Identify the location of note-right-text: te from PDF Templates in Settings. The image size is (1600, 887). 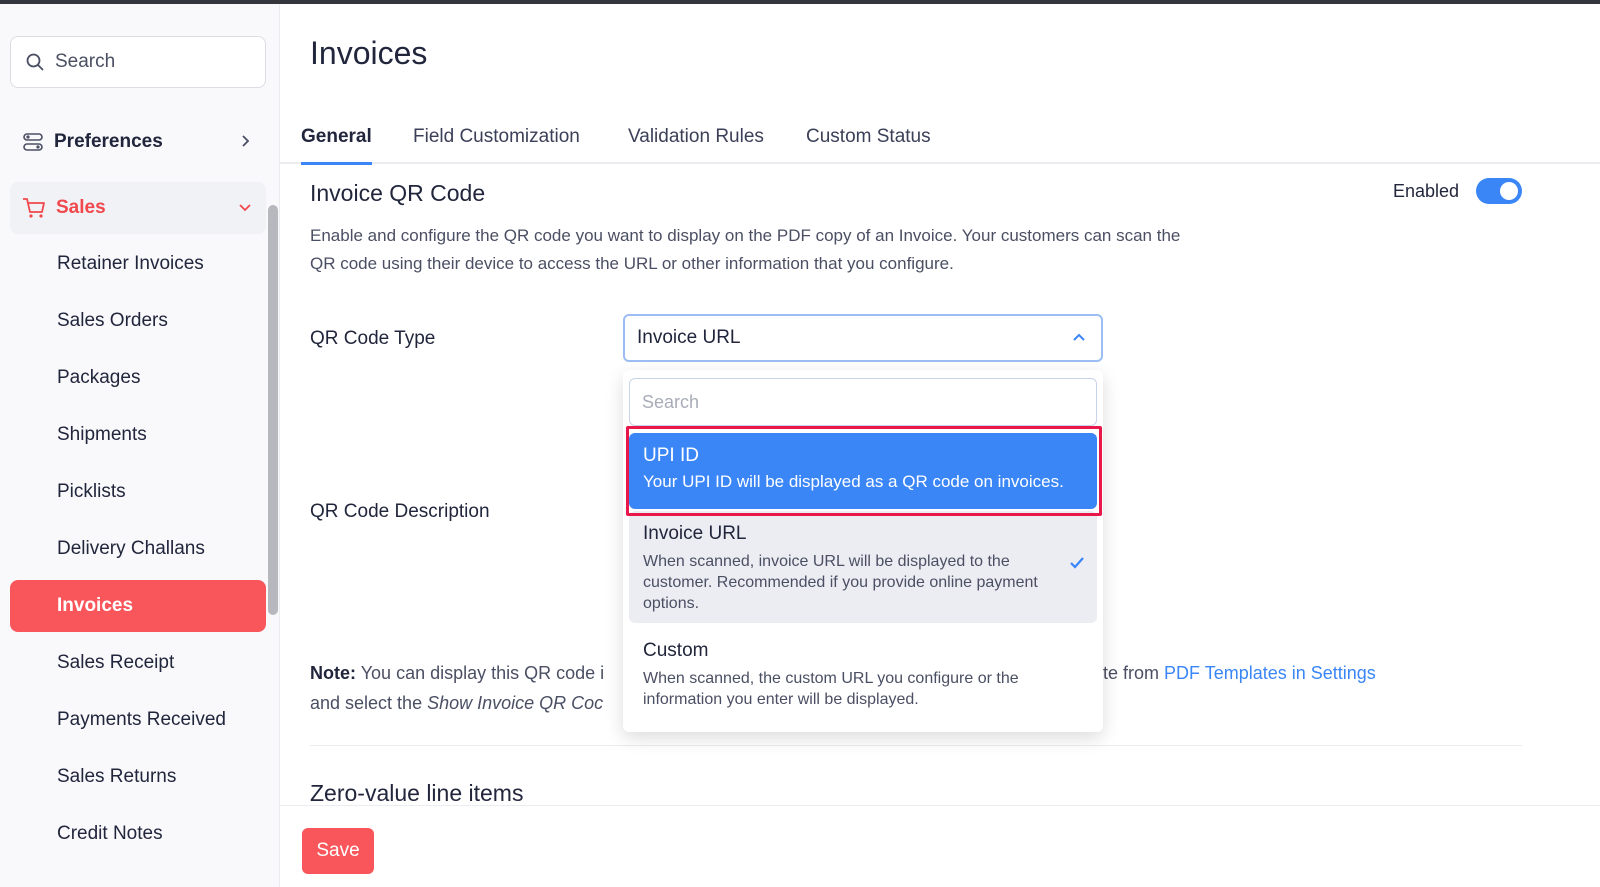
(1239, 673).